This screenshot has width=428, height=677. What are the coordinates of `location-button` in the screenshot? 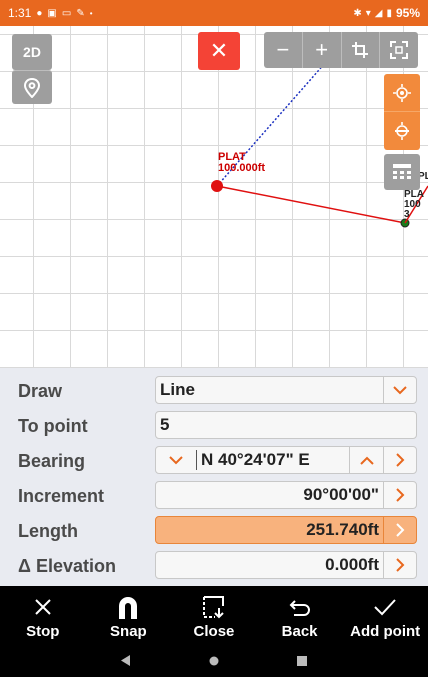 It's located at (32, 87).